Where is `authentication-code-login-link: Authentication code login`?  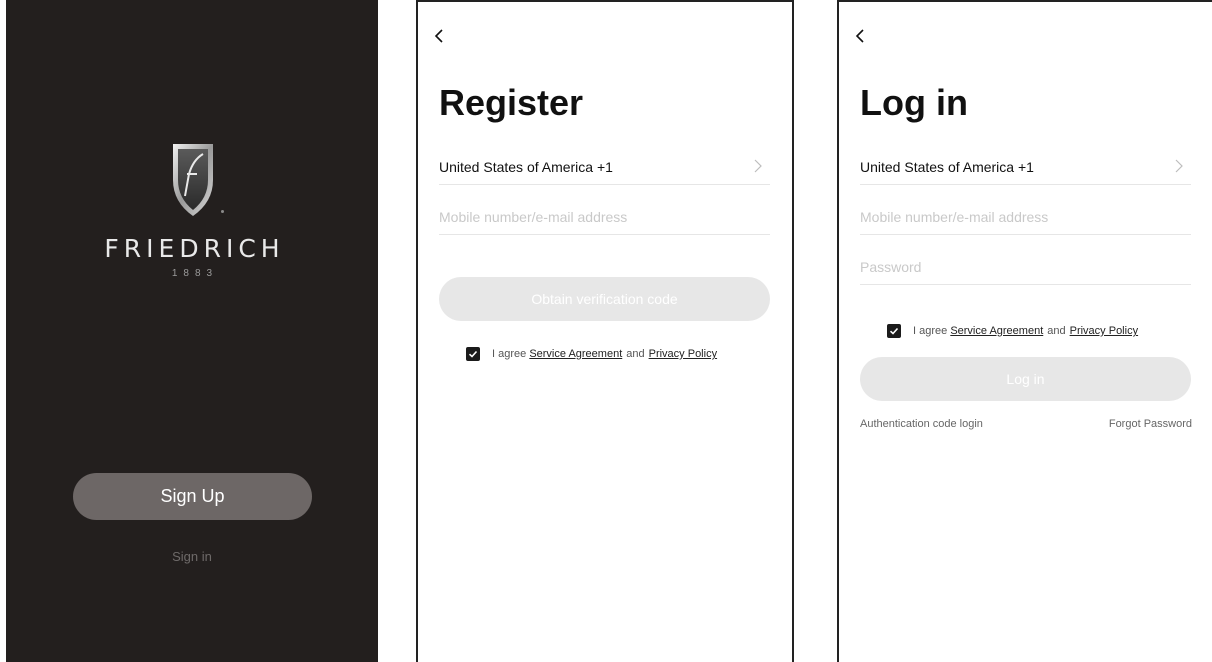
authentication-code-login-link: Authentication code login is located at coordinates (921, 424).